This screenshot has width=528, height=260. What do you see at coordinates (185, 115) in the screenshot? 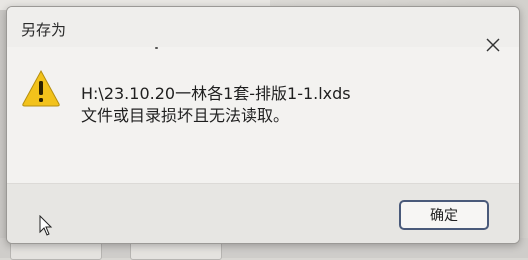
I see `error-description: 文件或目录损坏且无法读取。` at bounding box center [185, 115].